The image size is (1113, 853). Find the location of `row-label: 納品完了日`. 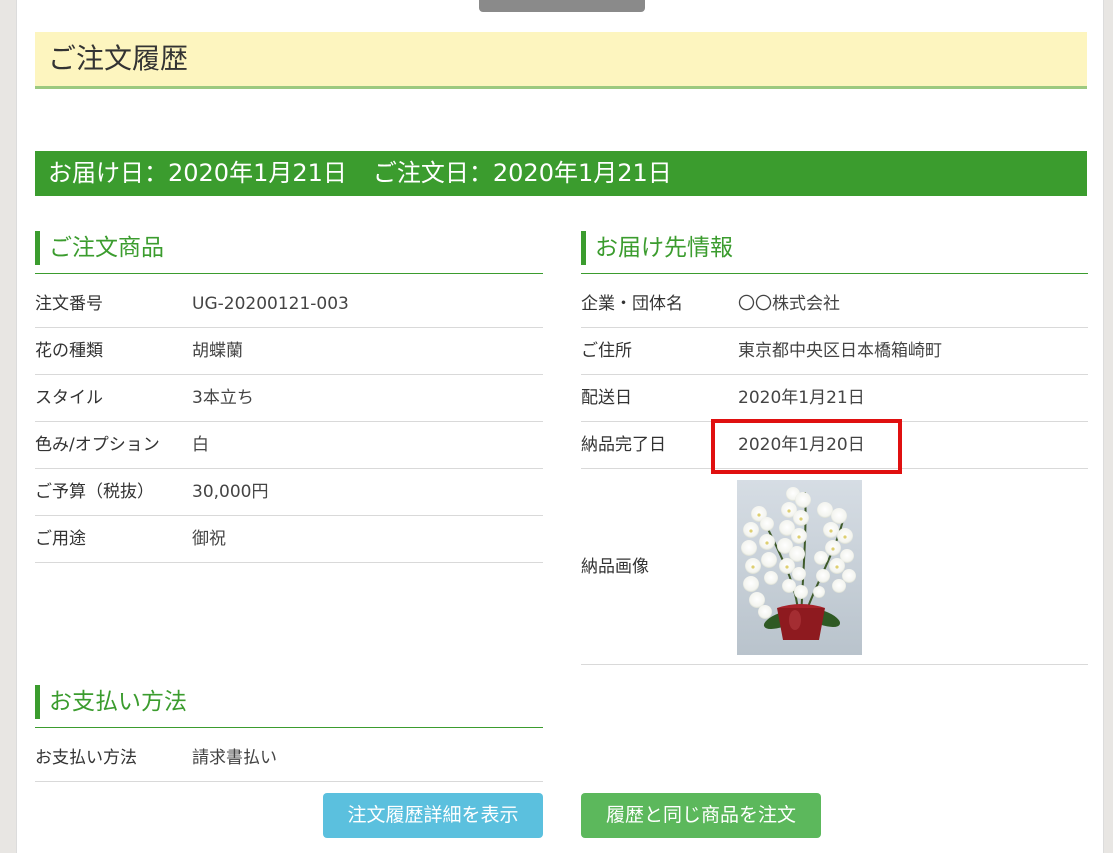

row-label: 納品完了日 is located at coordinates (623, 445).